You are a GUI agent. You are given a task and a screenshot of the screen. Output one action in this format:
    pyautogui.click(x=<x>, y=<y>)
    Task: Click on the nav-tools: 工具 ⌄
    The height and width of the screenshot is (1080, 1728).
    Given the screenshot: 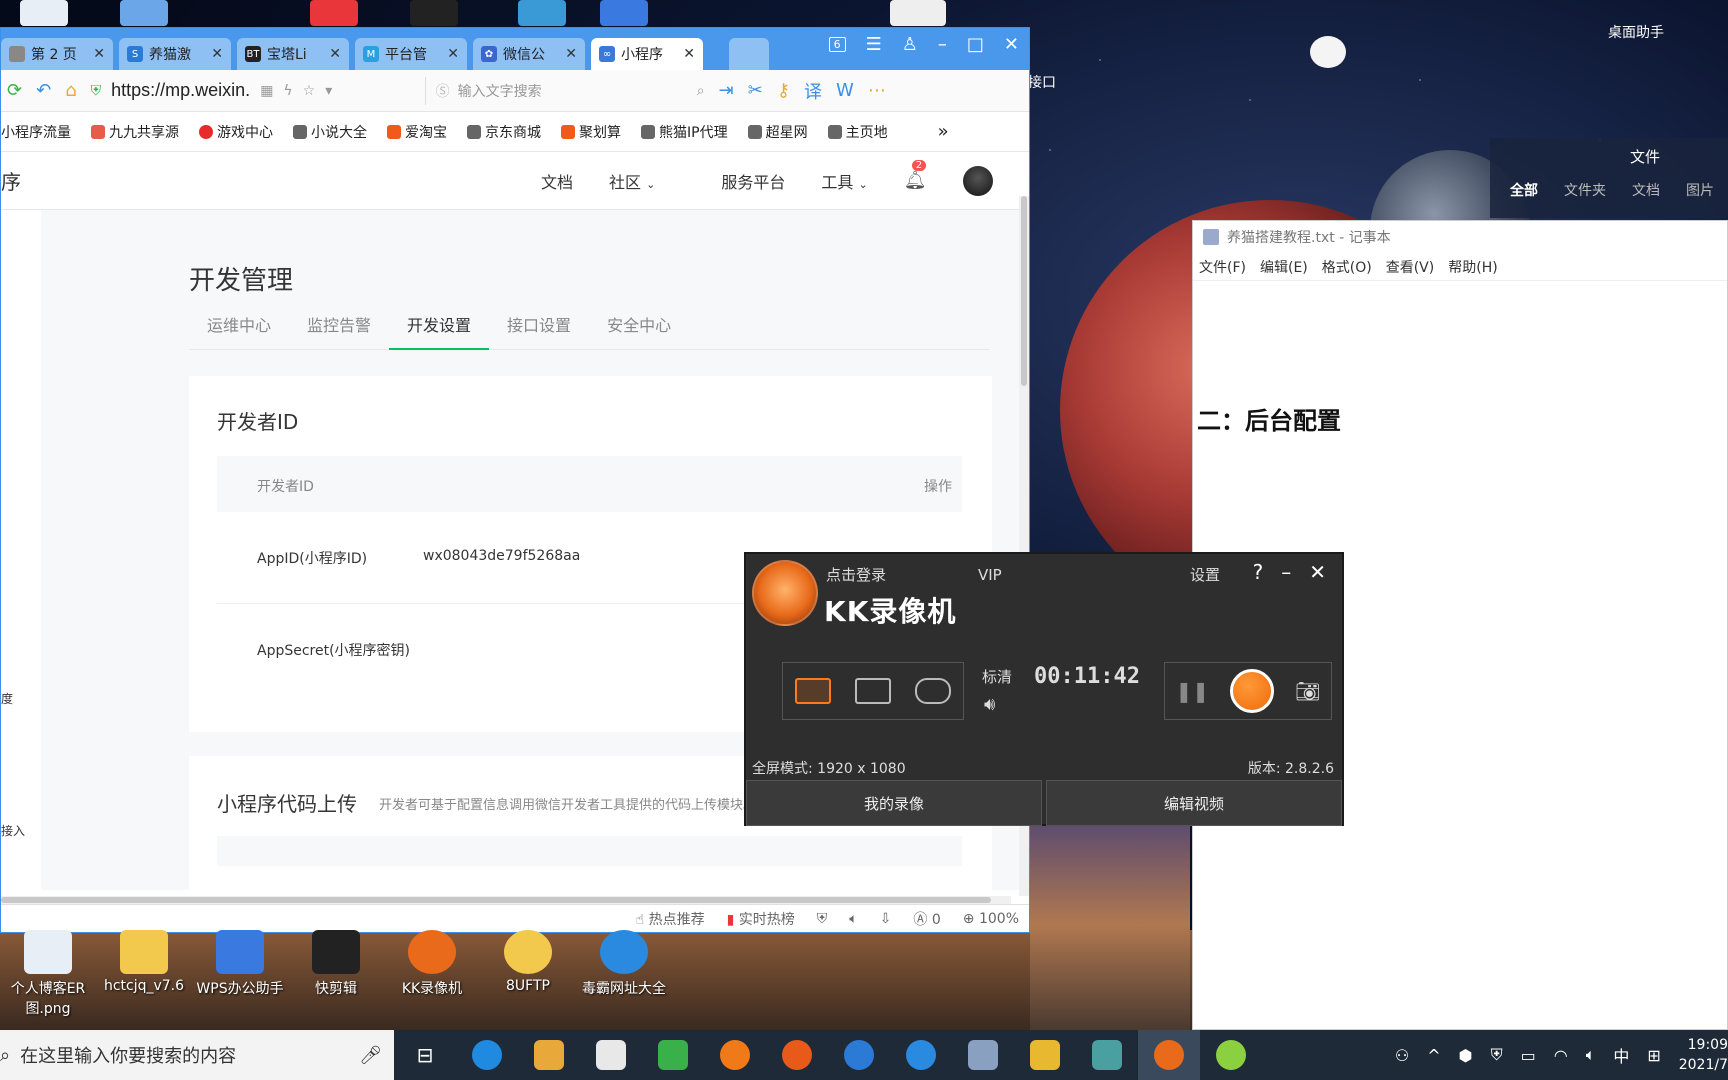 What is the action you would take?
    pyautogui.click(x=844, y=181)
    